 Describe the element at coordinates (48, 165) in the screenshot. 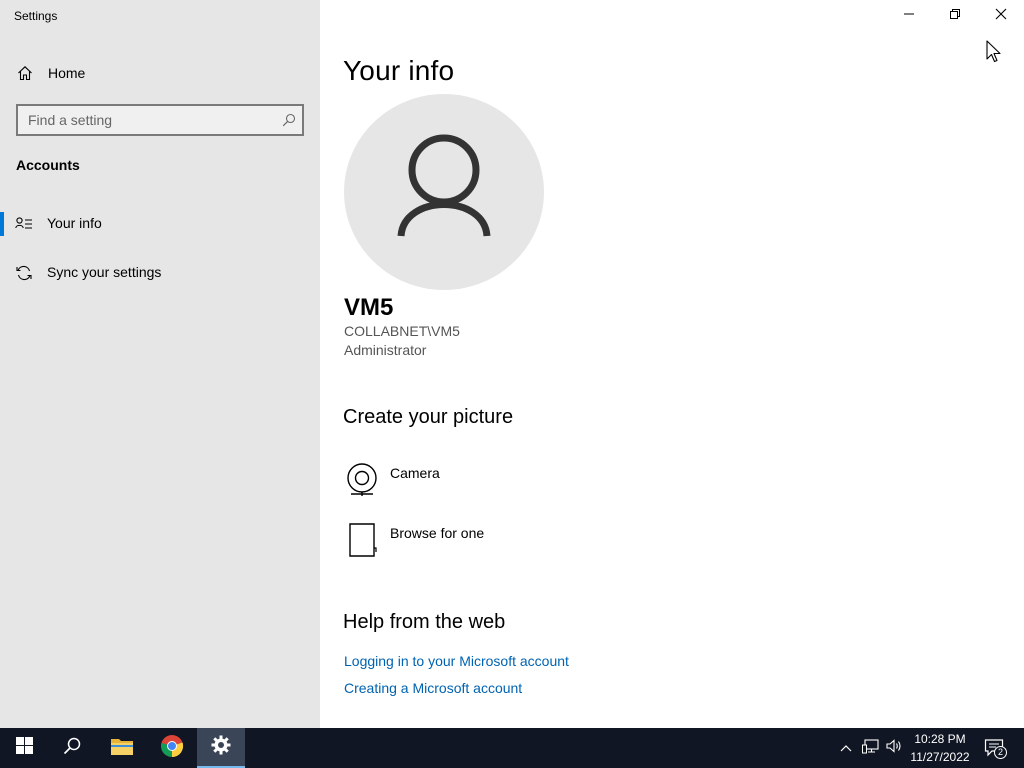

I see `section-heading-accounts: Accounts` at that location.